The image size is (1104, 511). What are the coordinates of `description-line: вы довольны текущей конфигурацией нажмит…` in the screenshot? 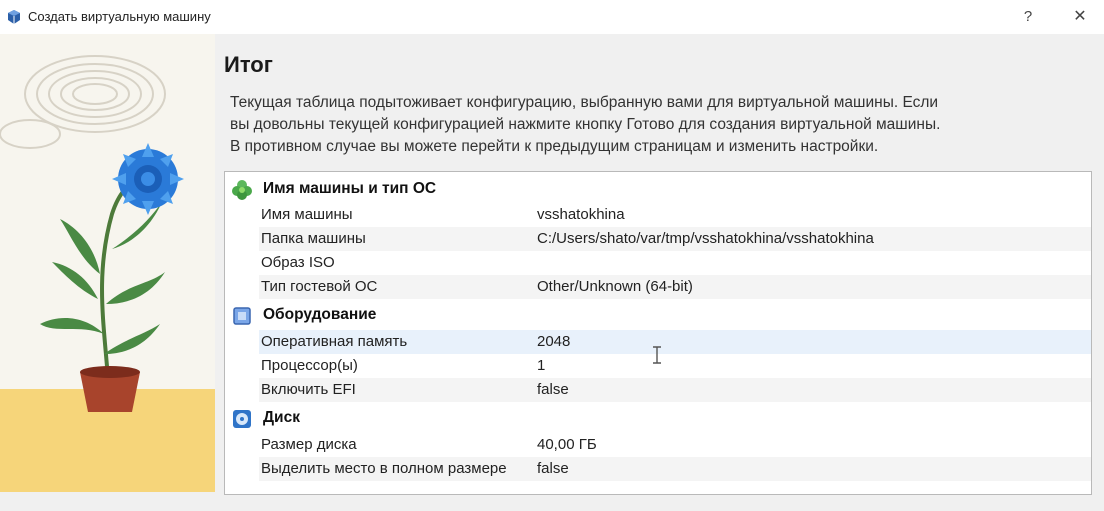 It's located at (585, 124).